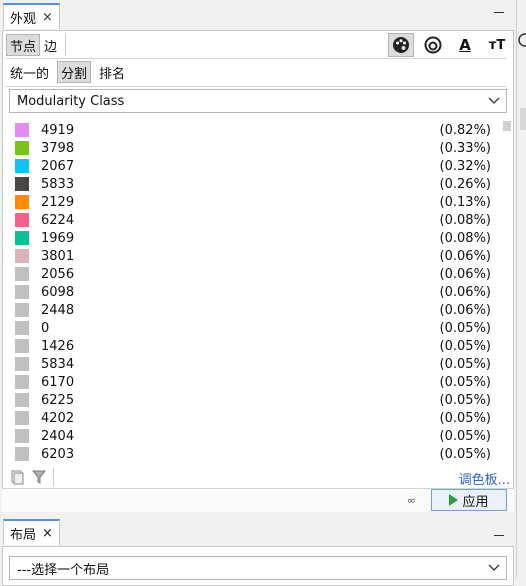 The image size is (526, 586). Describe the element at coordinates (521, 42) in the screenshot. I see `search-icon` at that location.